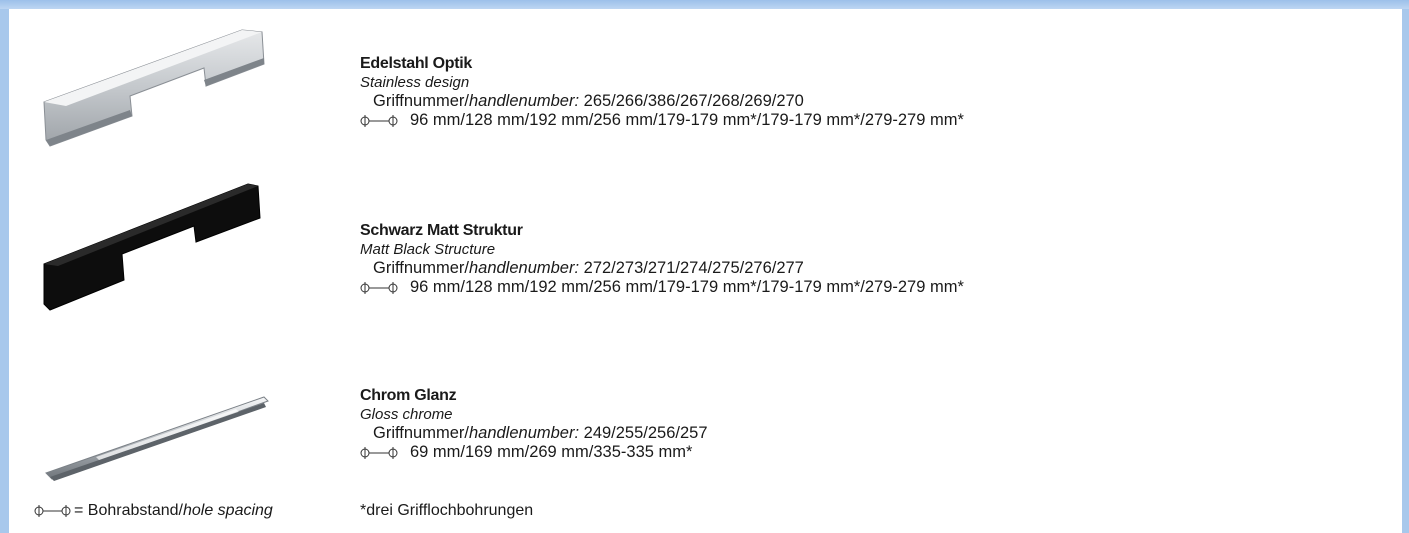  Describe the element at coordinates (227, 510) in the screenshot. I see `legend-text-en: hole spacing` at that location.